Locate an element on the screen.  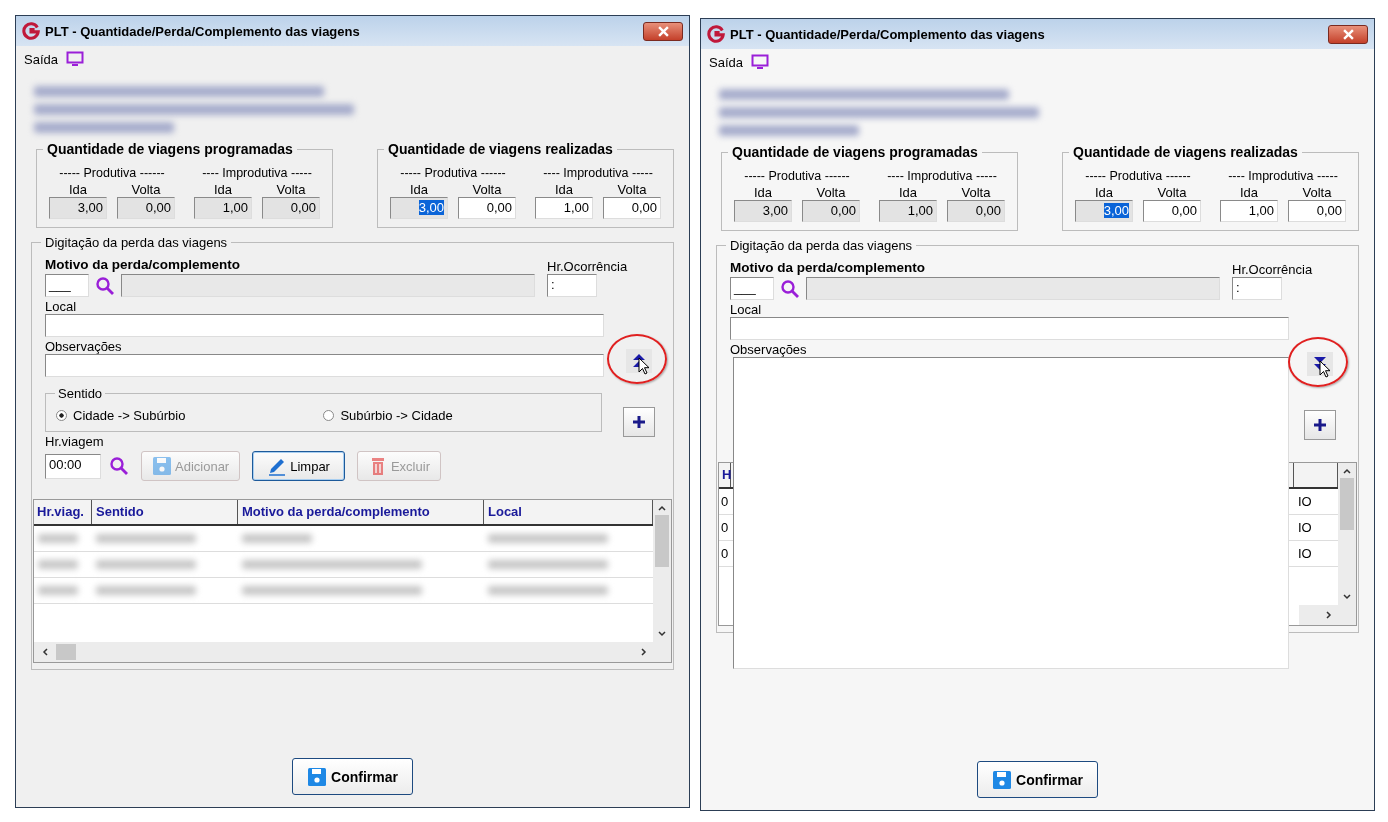
notes-field is located at coordinates (324, 365).